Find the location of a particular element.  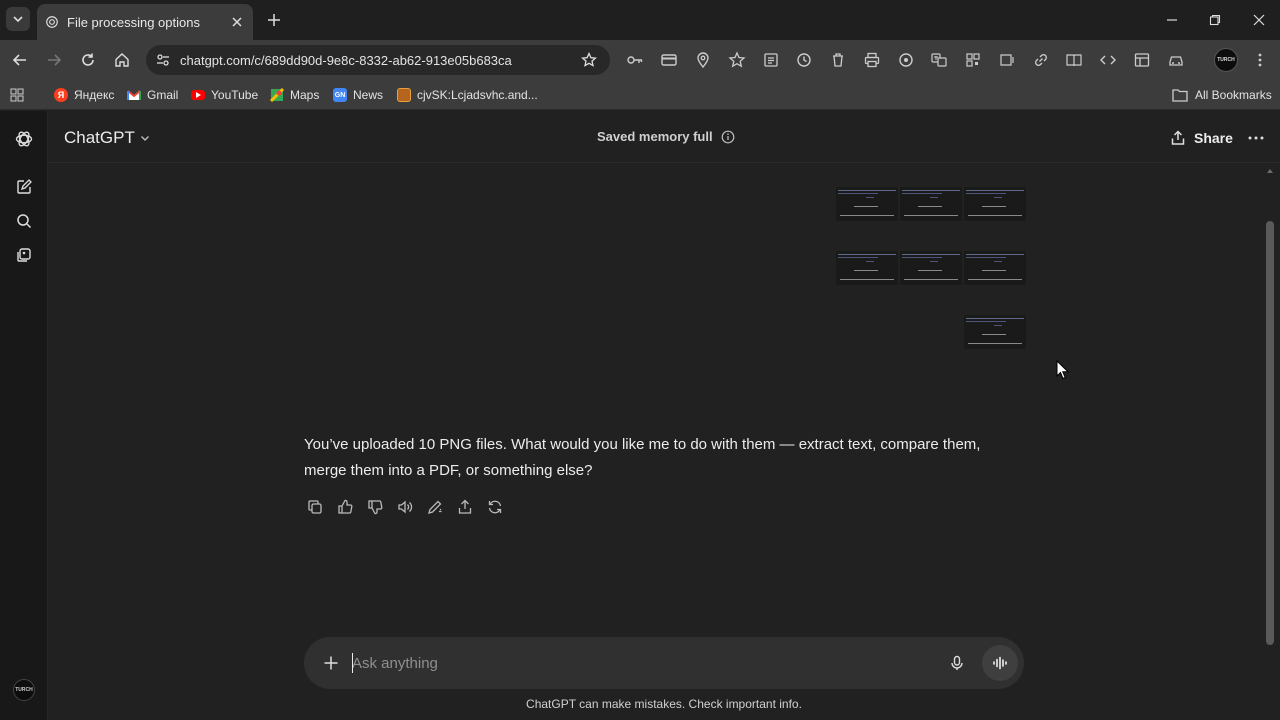

print-icon is located at coordinates (872, 60).